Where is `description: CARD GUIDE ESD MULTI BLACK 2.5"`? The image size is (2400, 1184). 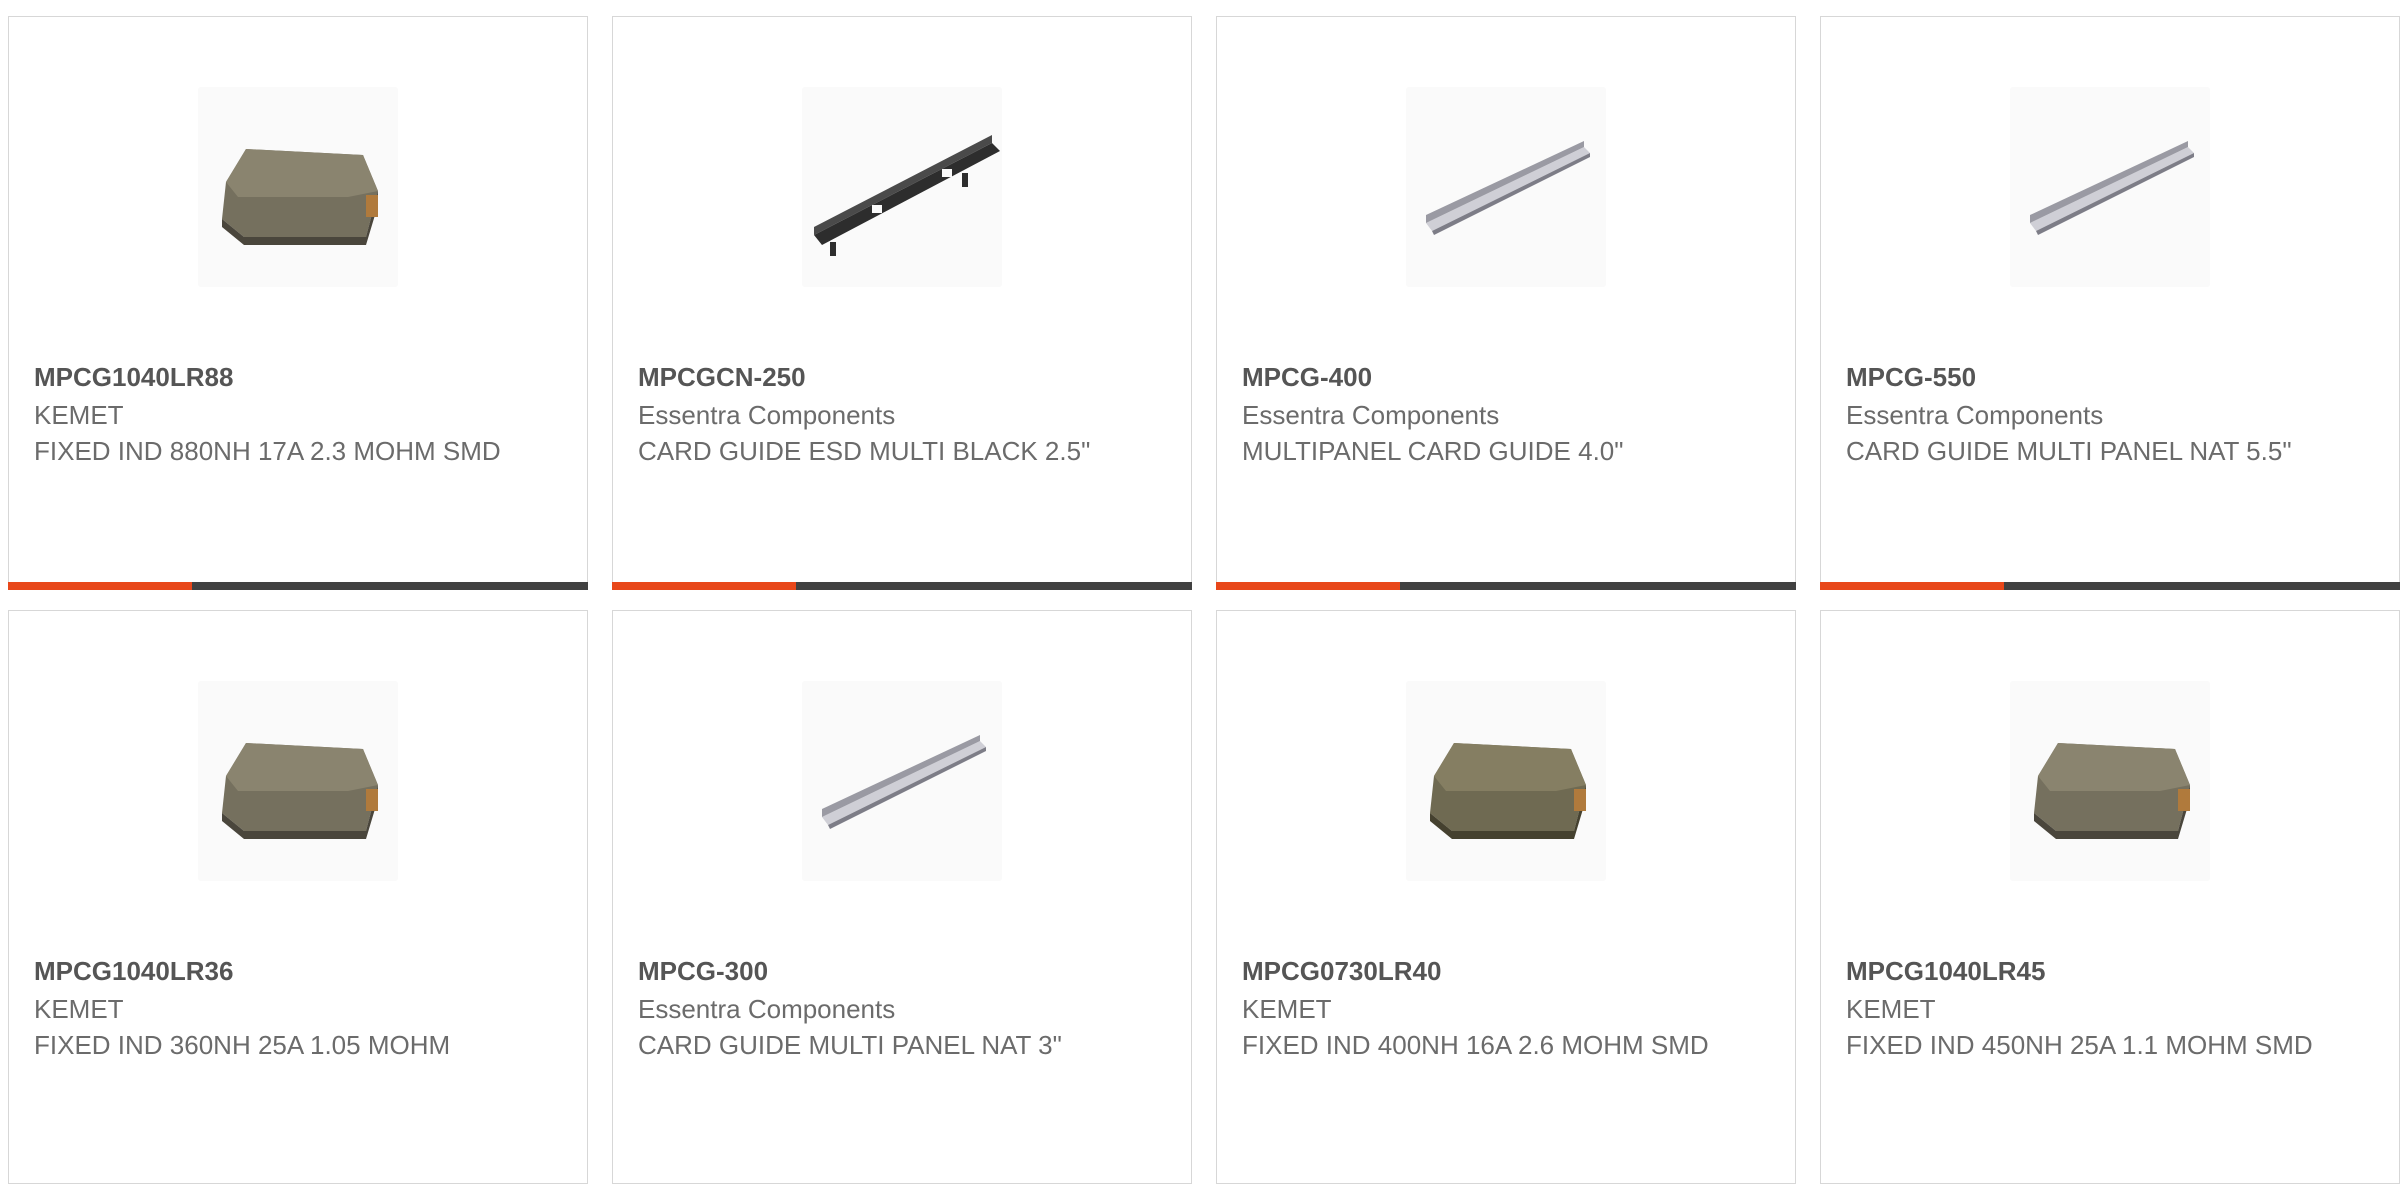
description: CARD GUIDE ESD MULTI BLACK 2.5" is located at coordinates (864, 451).